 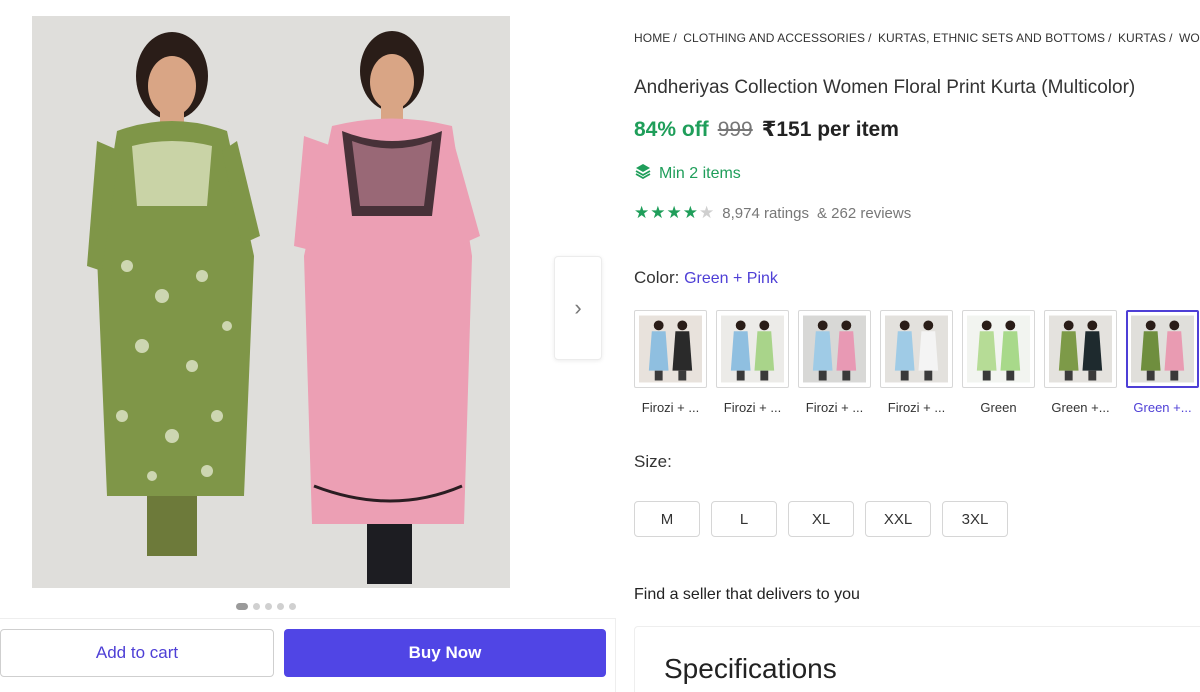 I want to click on action-bar: Add to cart Buy Now, so click(x=308, y=655).